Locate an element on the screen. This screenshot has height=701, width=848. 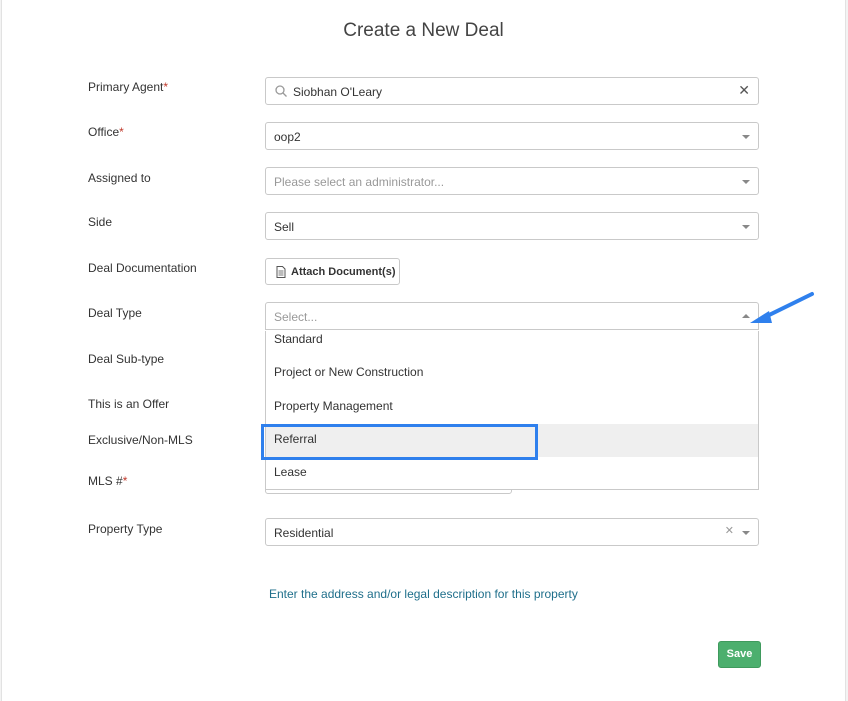
office-label: Office* is located at coordinates (106, 132).